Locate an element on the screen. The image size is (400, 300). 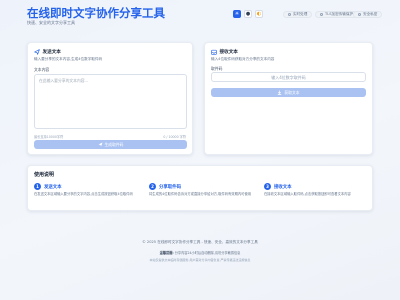
step-description: 在接收文本区域输入取件码,点击获取按钮即可查看文本内容 is located at coordinates (307, 194).